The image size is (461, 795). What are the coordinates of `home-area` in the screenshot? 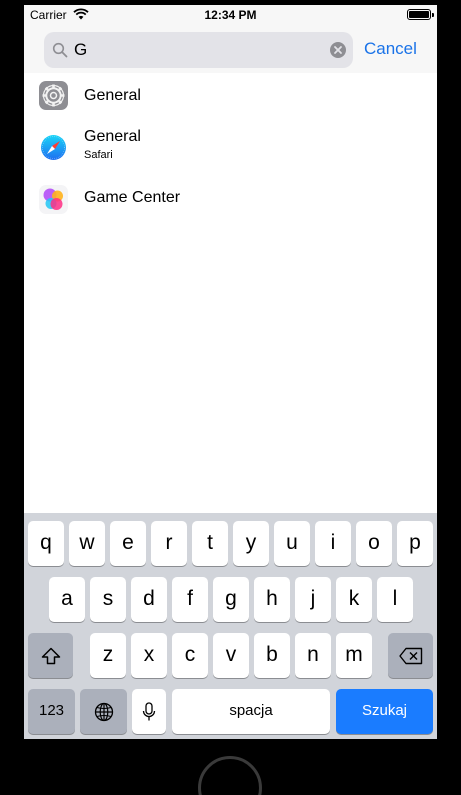 It's located at (230, 767).